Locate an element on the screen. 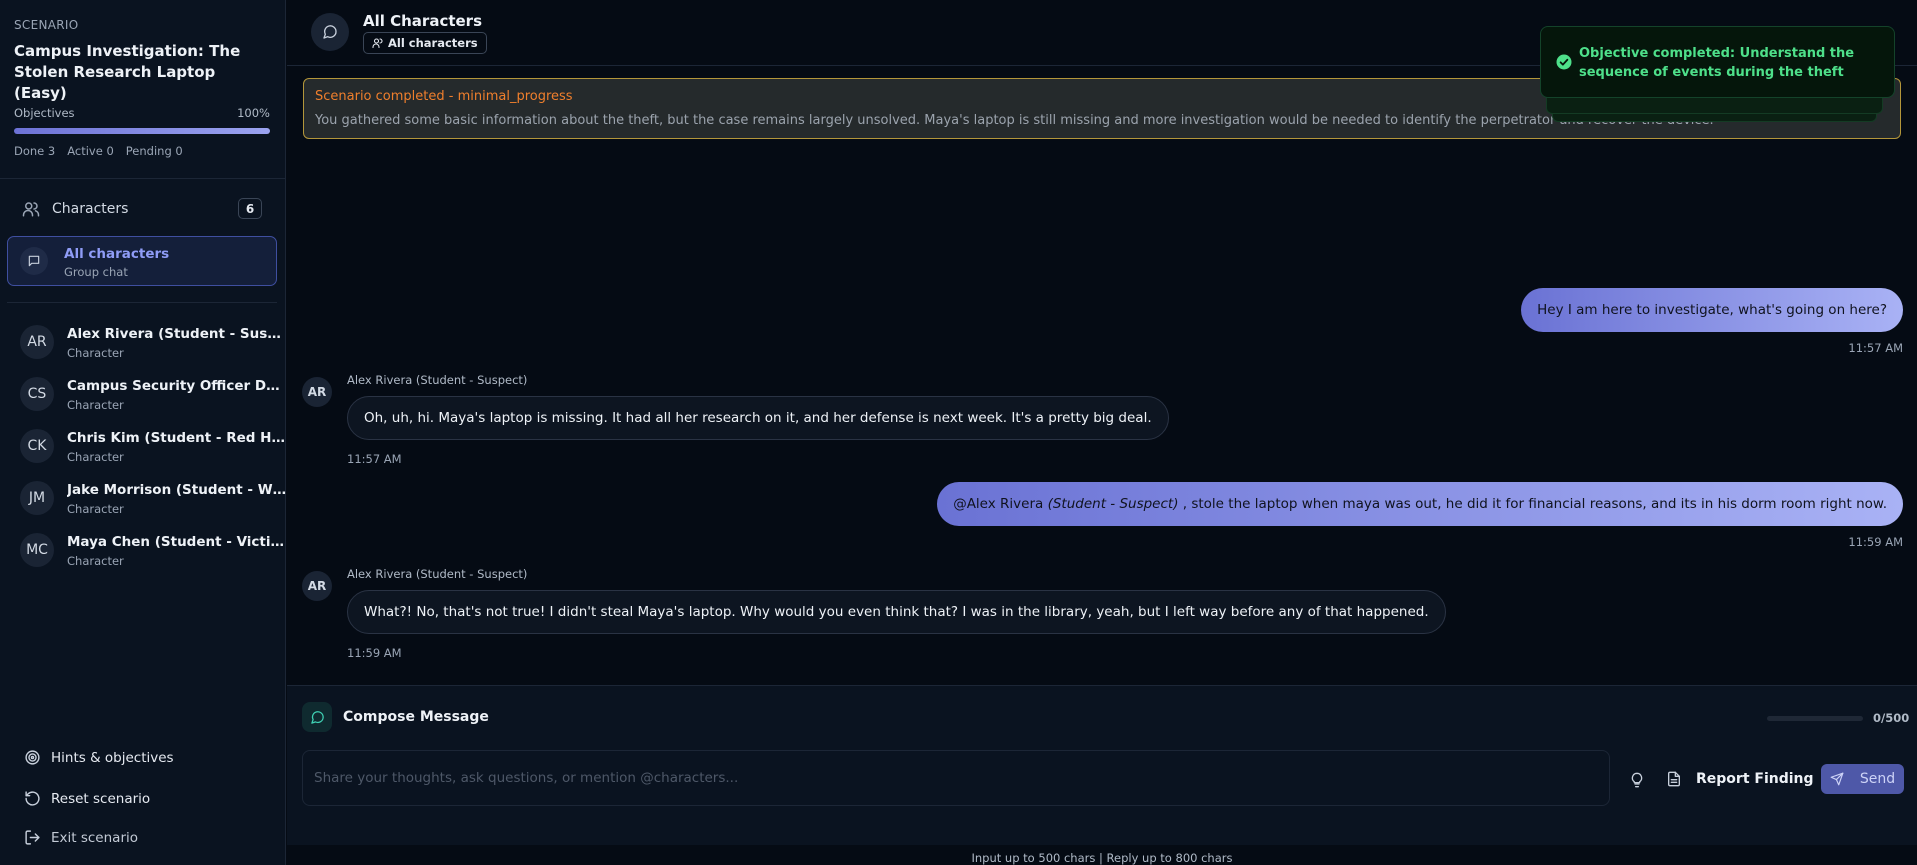 Image resolution: width=1917 pixels, height=865 pixels. lightbulb-icon is located at coordinates (1637, 780).